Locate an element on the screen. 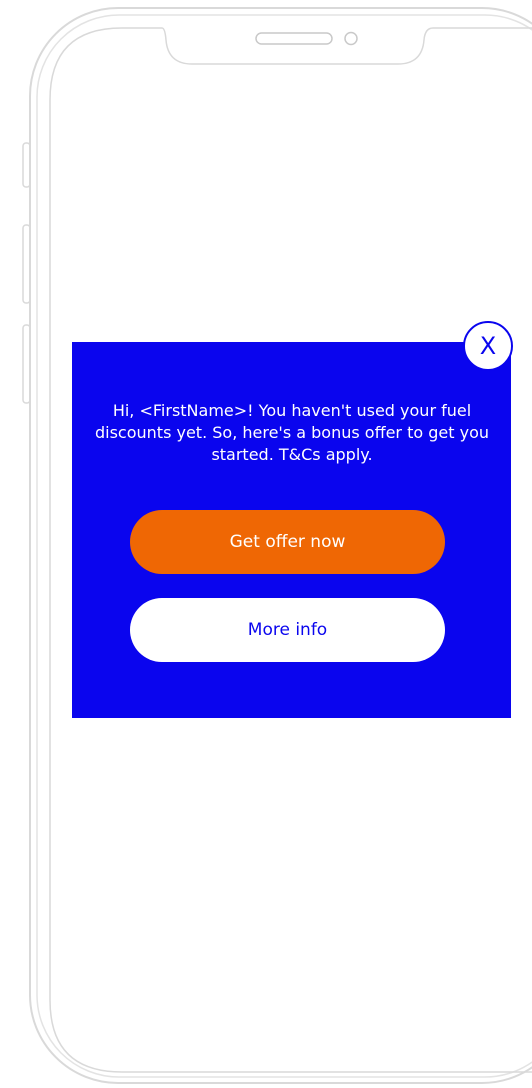 This screenshot has height=1088, width=532. get-offer-button: Get offer now is located at coordinates (287, 542).